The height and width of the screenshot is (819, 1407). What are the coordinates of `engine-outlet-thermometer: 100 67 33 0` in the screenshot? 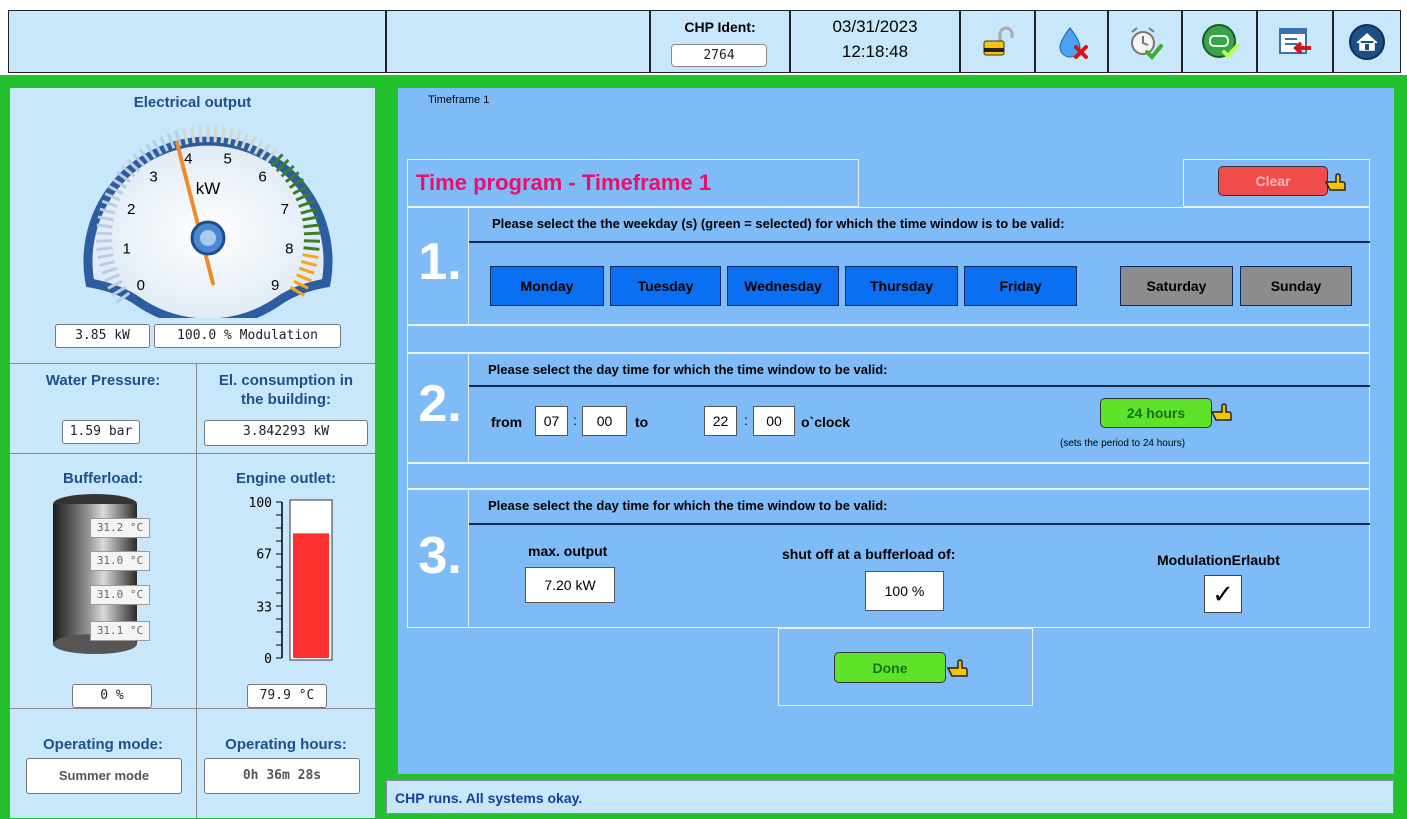 It's located at (291, 581).